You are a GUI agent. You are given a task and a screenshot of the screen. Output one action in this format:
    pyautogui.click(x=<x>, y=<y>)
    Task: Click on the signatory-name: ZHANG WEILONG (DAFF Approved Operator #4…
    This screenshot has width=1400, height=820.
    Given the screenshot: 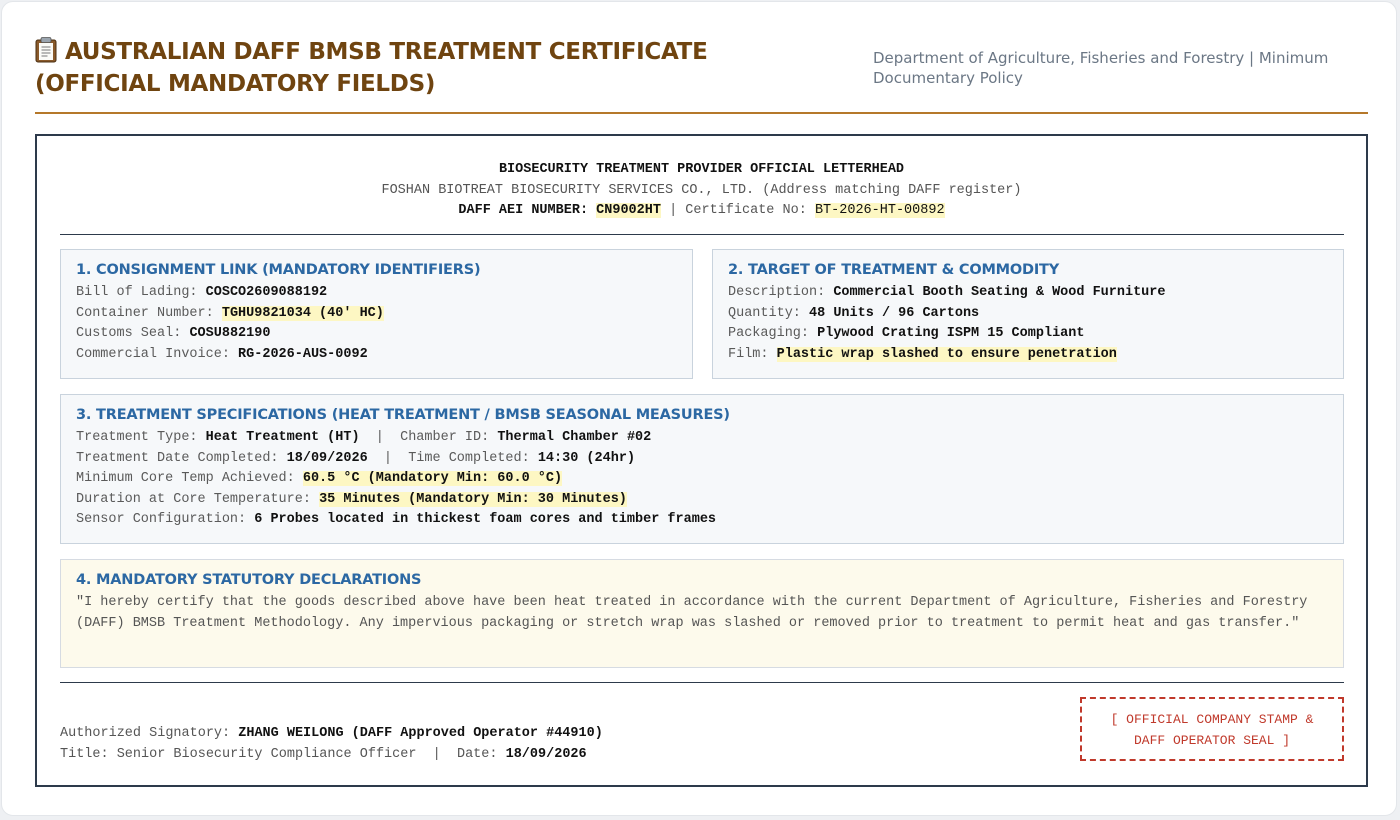 What is the action you would take?
    pyautogui.click(x=420, y=733)
    